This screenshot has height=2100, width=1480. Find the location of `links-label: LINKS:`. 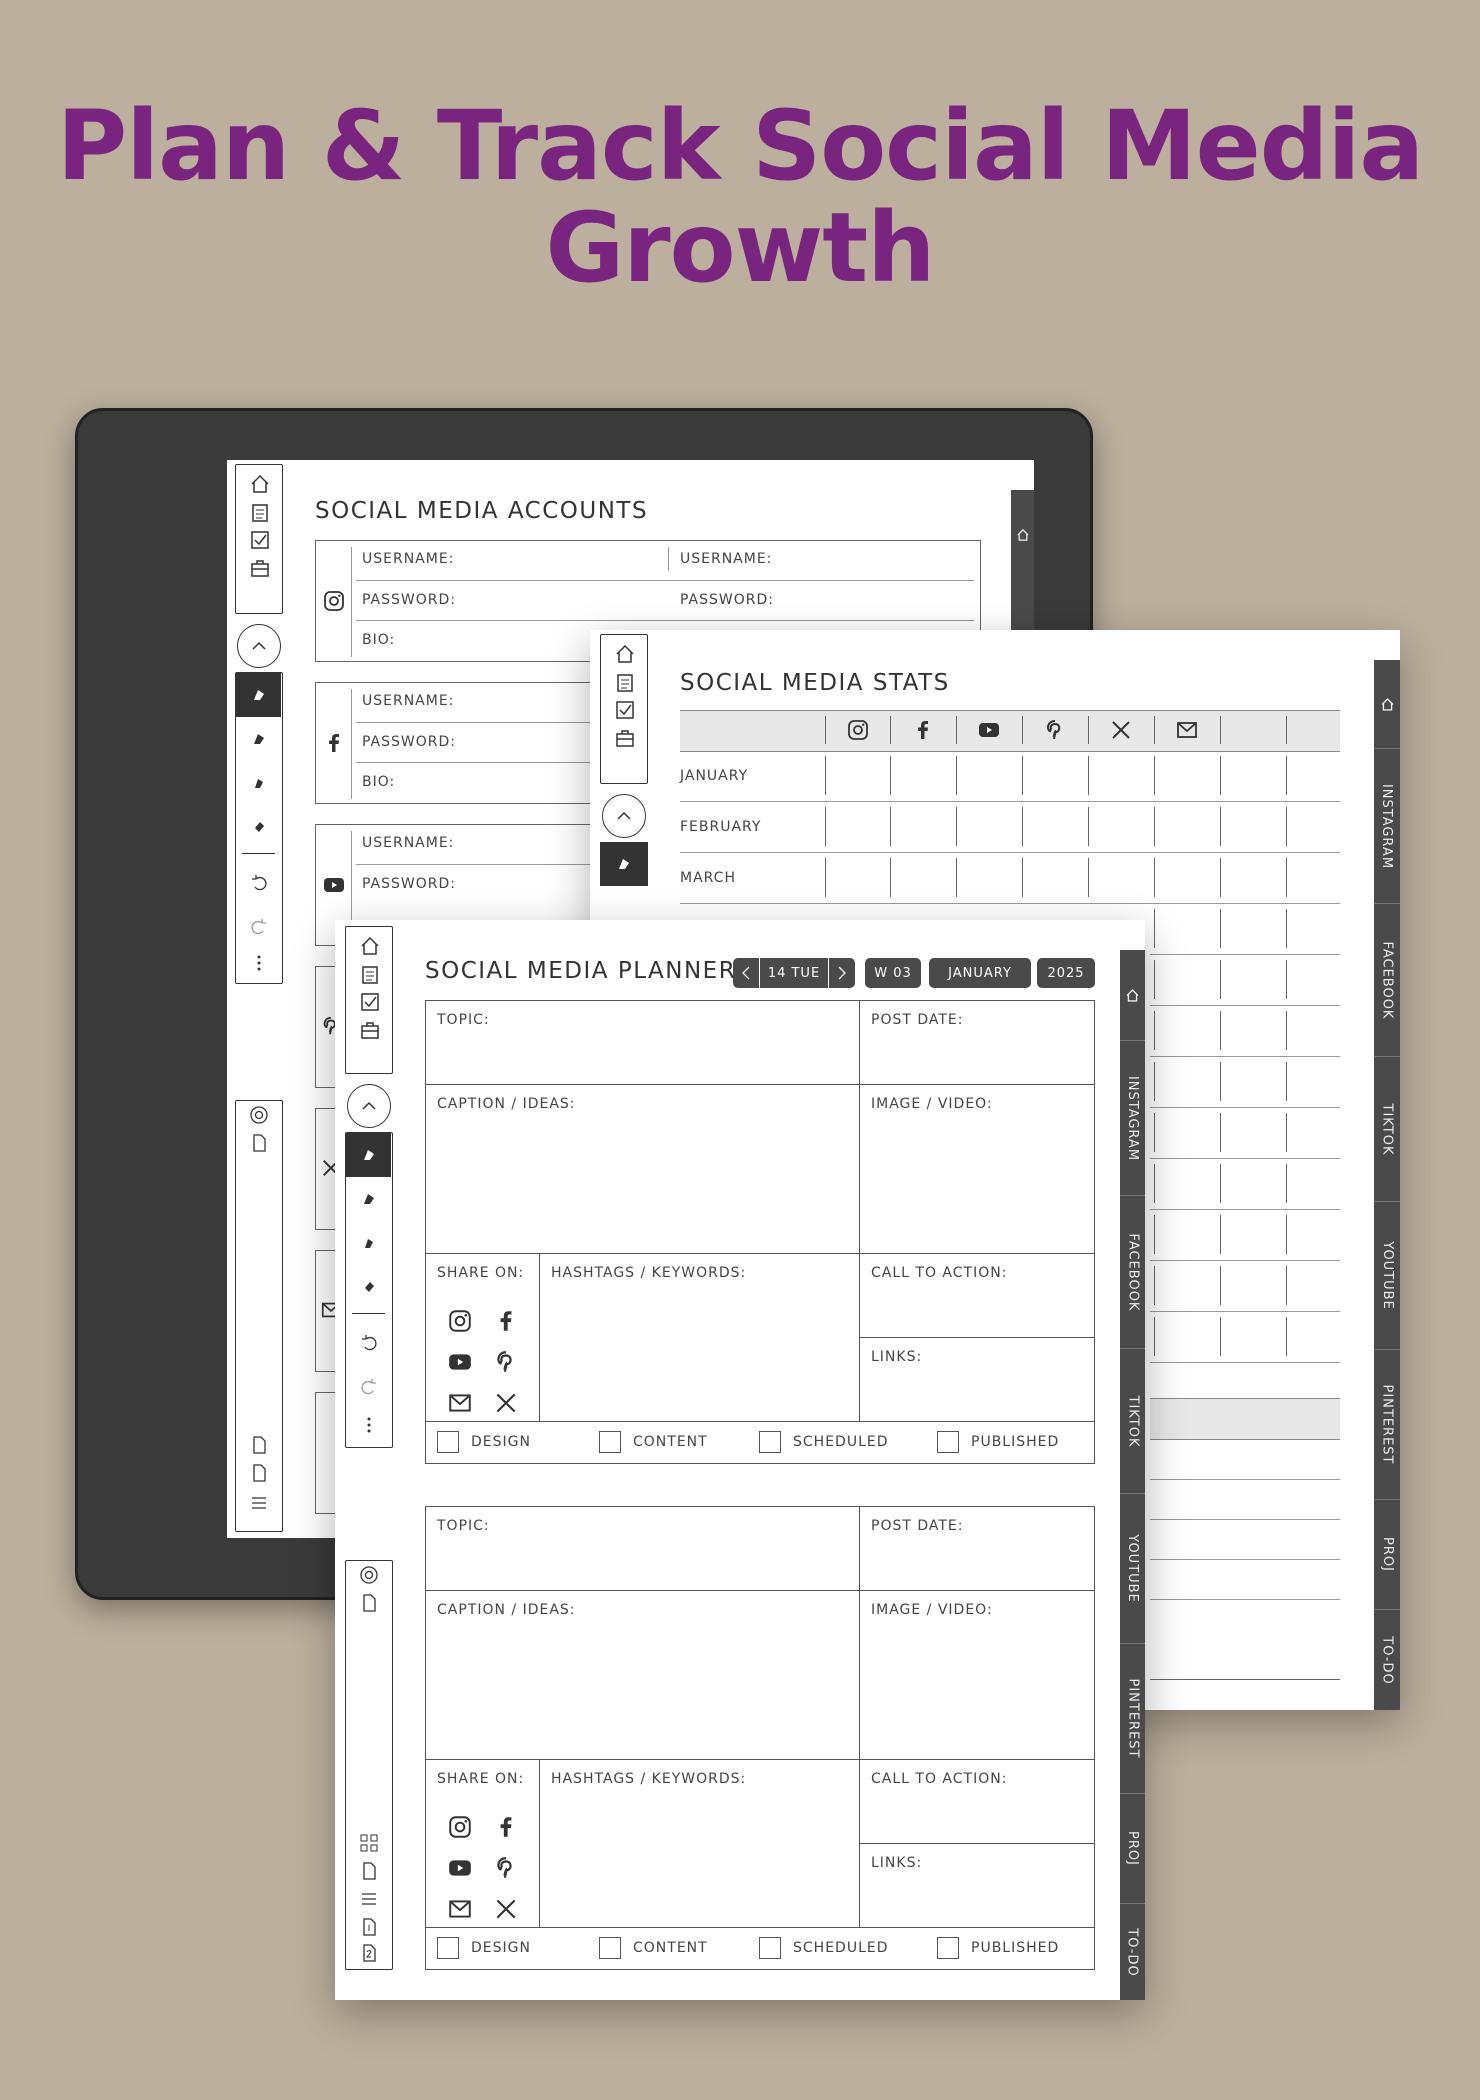

links-label: LINKS: is located at coordinates (897, 1357).